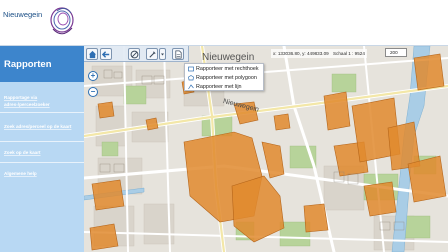 This screenshot has height=252, width=448. What do you see at coordinates (62, 21) in the screenshot?
I see `logo-swirl-icon` at bounding box center [62, 21].